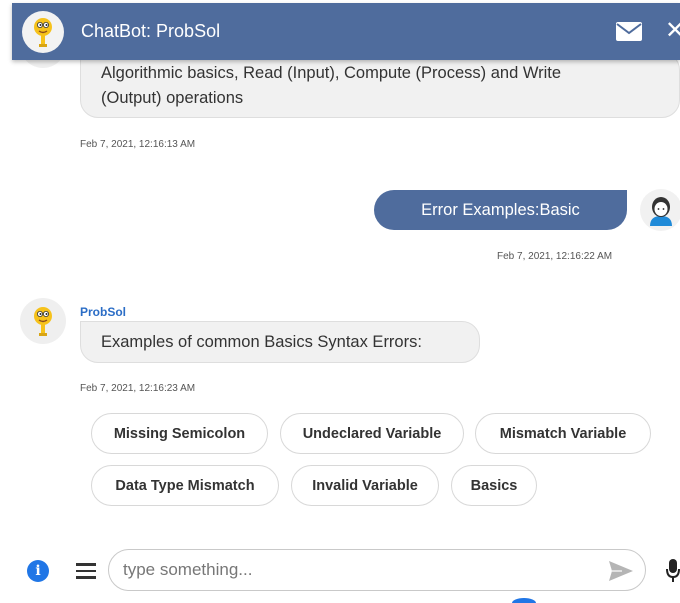 The image size is (680, 603). I want to click on info-icon: i, so click(38, 571).